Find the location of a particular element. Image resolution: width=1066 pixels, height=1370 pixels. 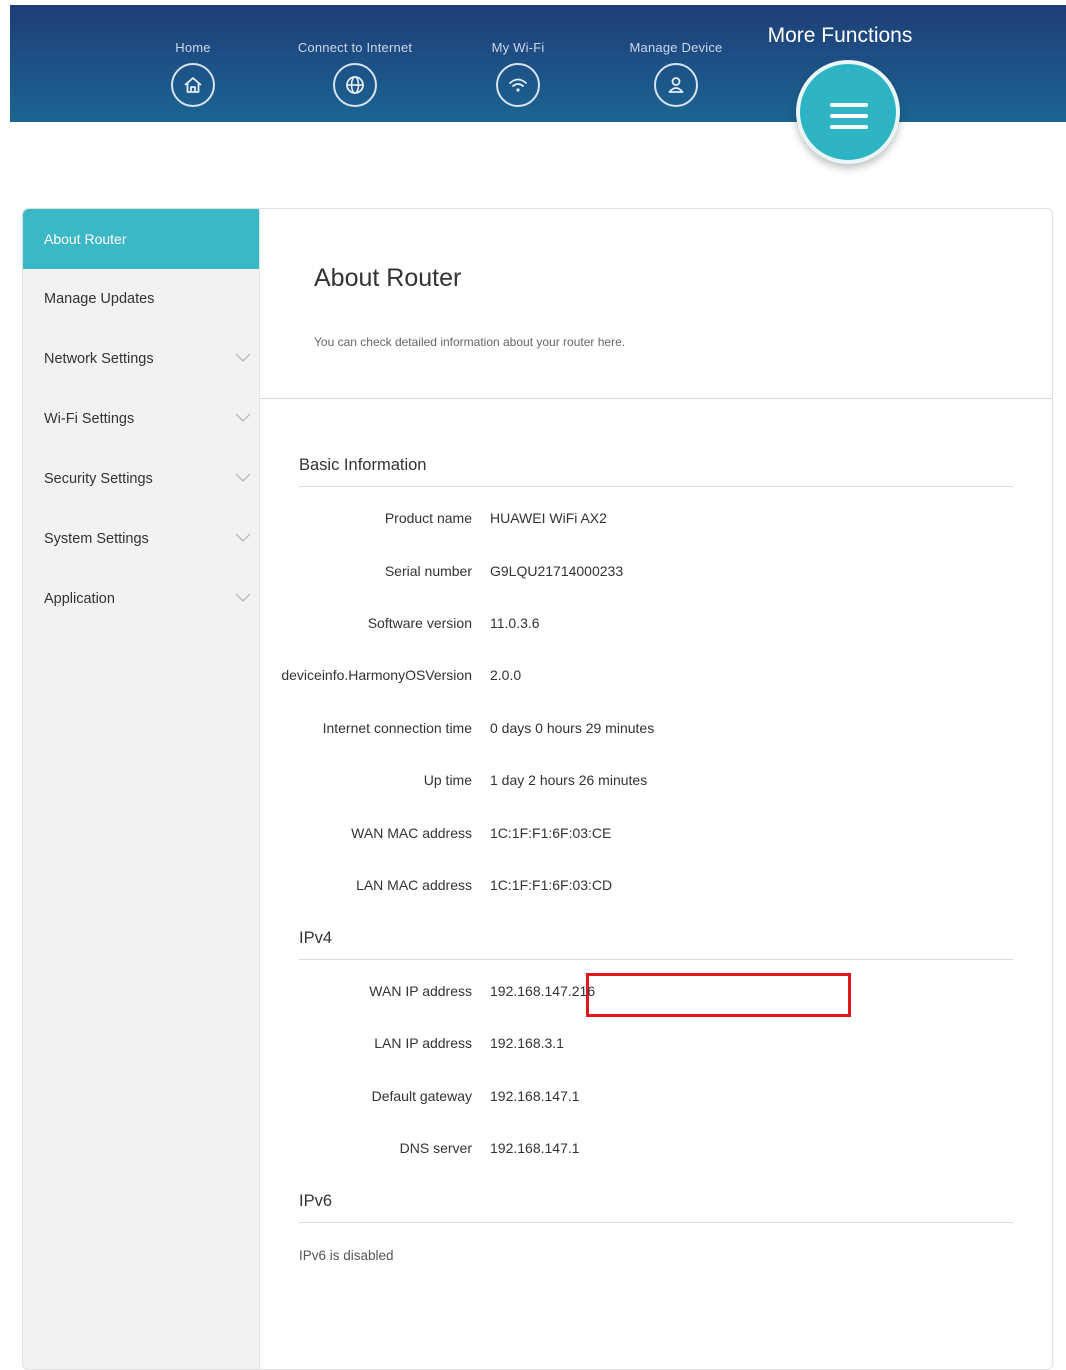

row-label: Serial number is located at coordinates (428, 571).